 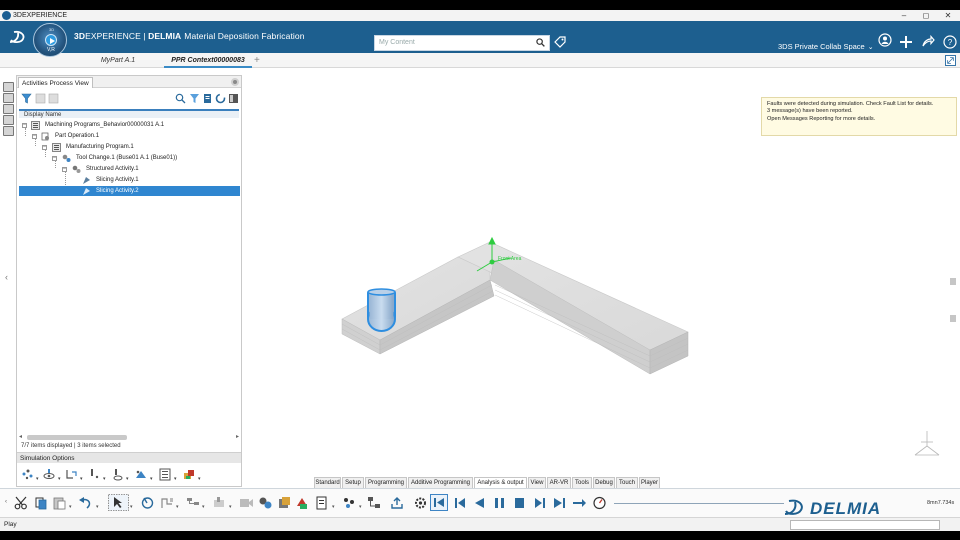 I want to click on step-forward-icon, so click(x=539, y=503).